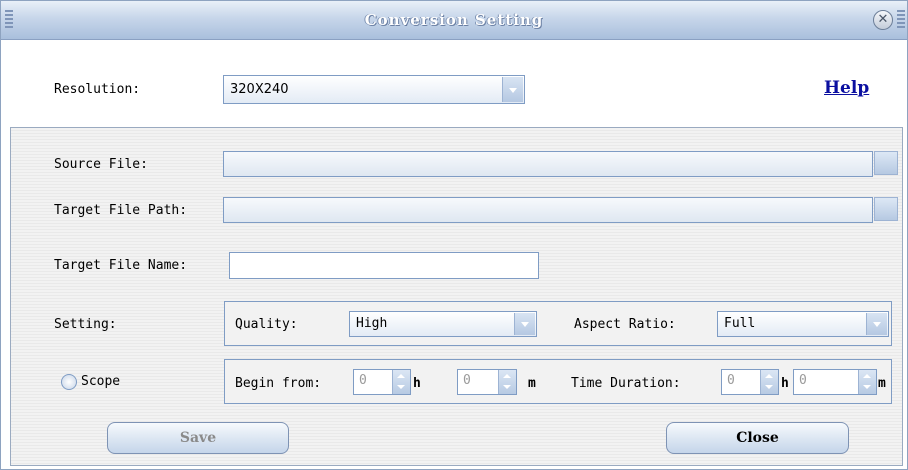 The image size is (908, 470). What do you see at coordinates (467, 380) in the screenshot?
I see `begin-minutes-value: 0` at bounding box center [467, 380].